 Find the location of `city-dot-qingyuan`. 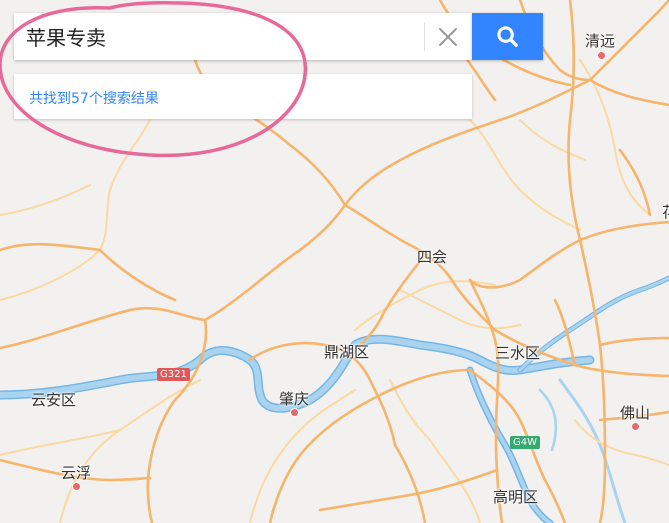

city-dot-qingyuan is located at coordinates (601, 55).